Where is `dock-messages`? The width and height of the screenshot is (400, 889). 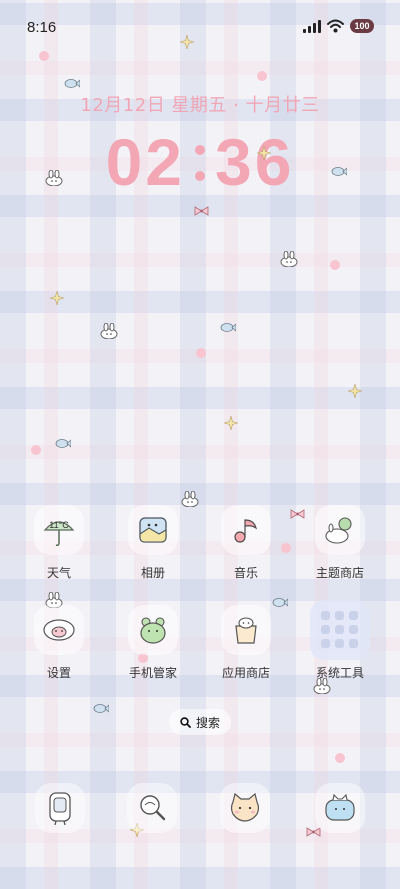
dock-messages is located at coordinates (340, 808).